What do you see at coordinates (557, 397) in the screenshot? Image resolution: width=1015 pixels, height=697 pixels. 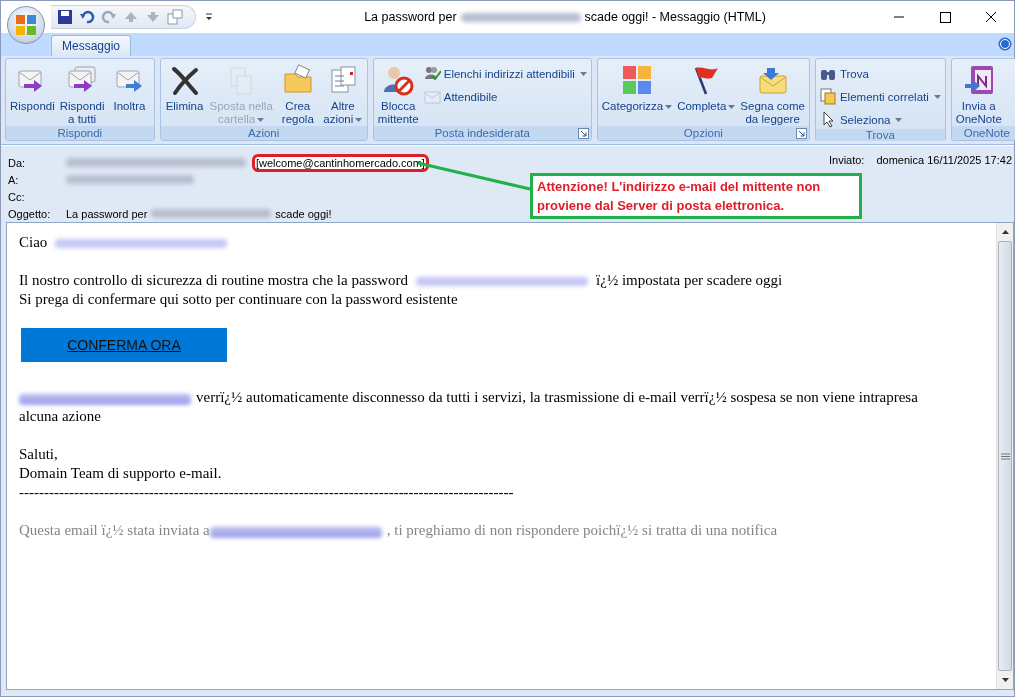 I see `body-text: verrï¿½ automaticamente disconnesso da tutti i servizi, la trasmissione di e-mail verrï¿½ sospesa se non viene intrapresa` at bounding box center [557, 397].